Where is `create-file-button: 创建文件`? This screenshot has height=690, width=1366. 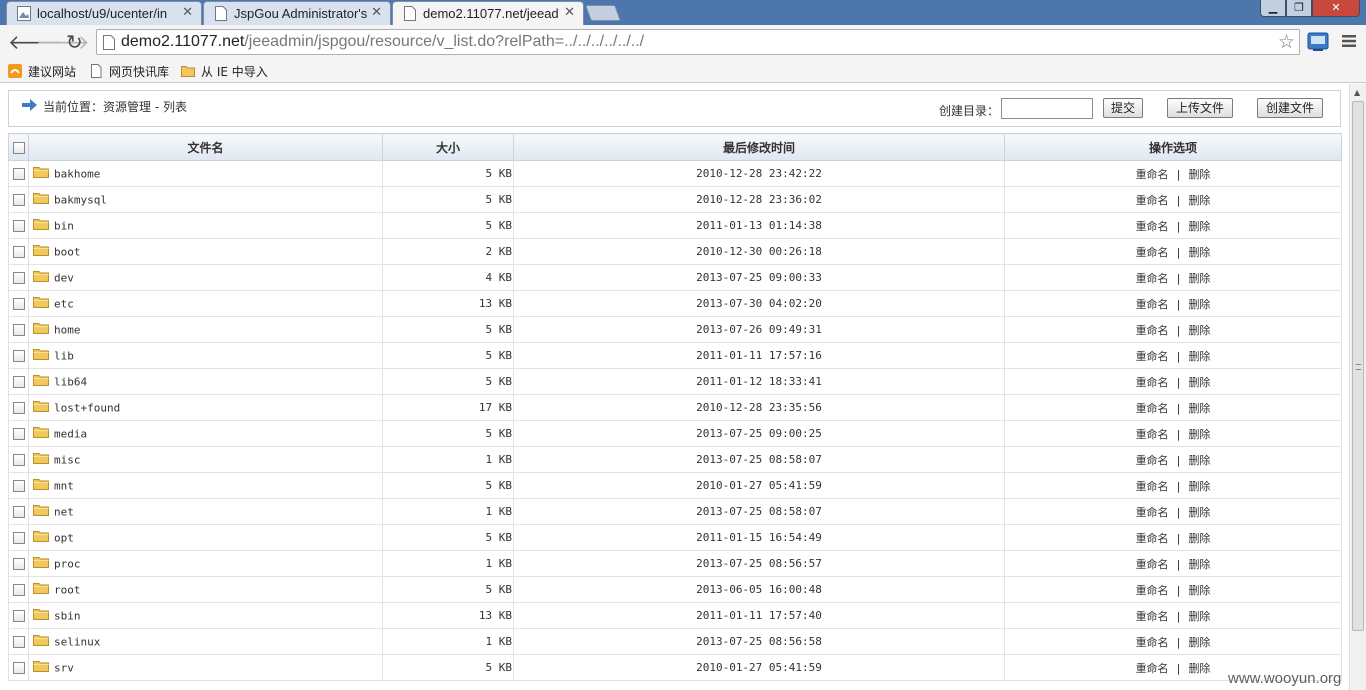
create-file-button: 创建文件 is located at coordinates (1290, 108).